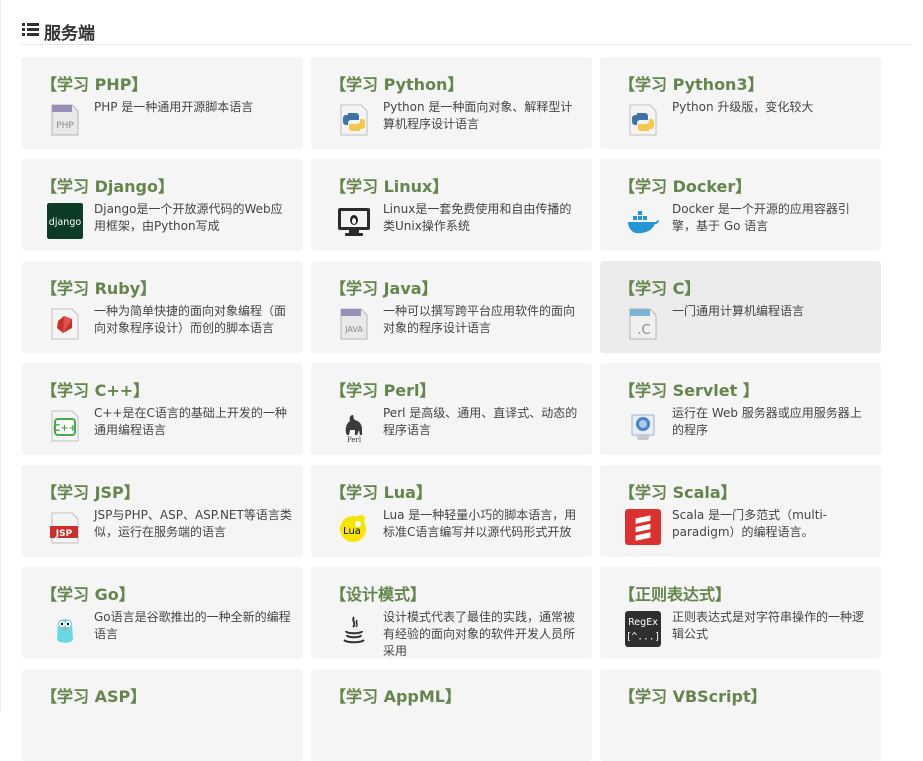 The height and width of the screenshot is (761, 923). Describe the element at coordinates (354, 120) in the screenshot. I see `python-icon` at that location.